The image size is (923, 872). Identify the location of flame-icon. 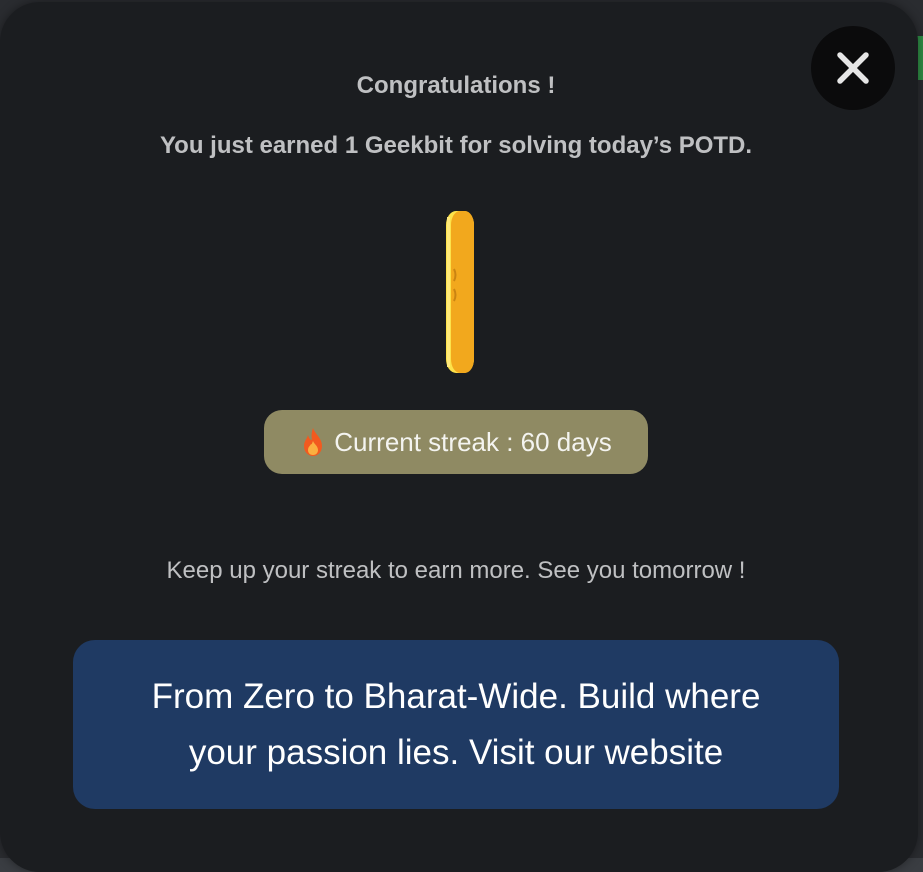
(313, 442).